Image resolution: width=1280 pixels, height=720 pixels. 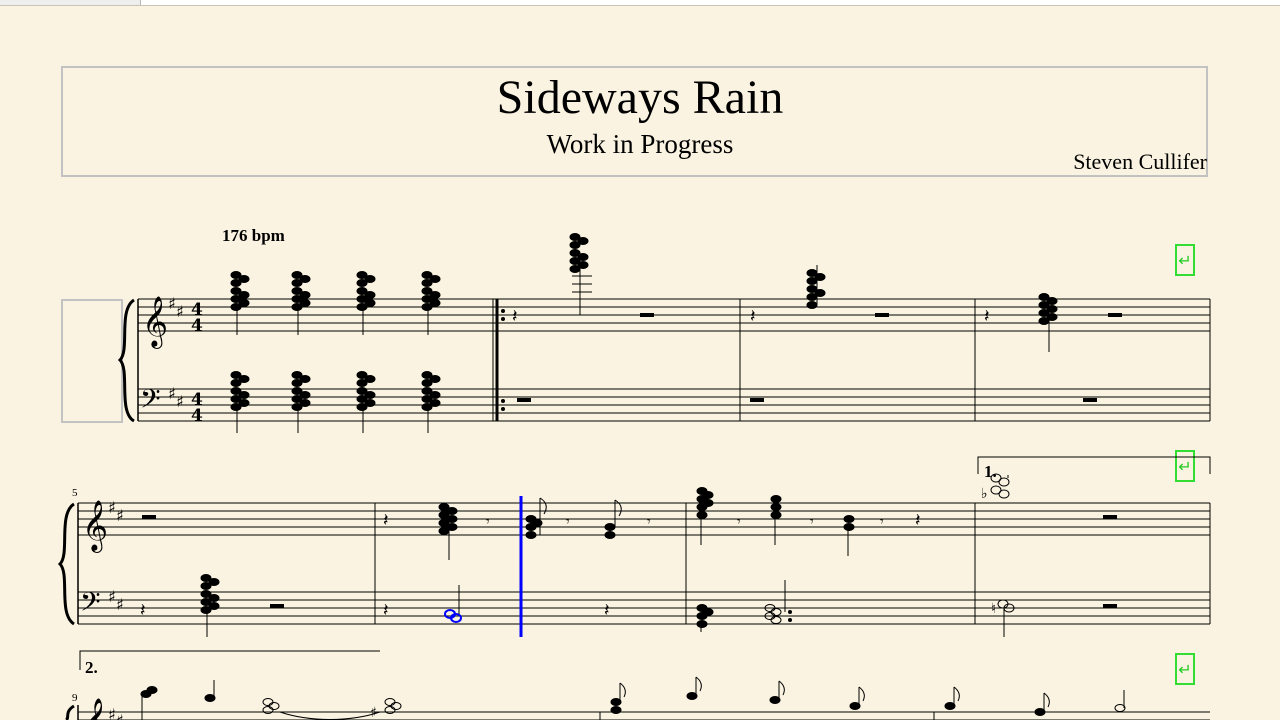 I want to click on natural-sign: ♮, so click(x=993, y=609).